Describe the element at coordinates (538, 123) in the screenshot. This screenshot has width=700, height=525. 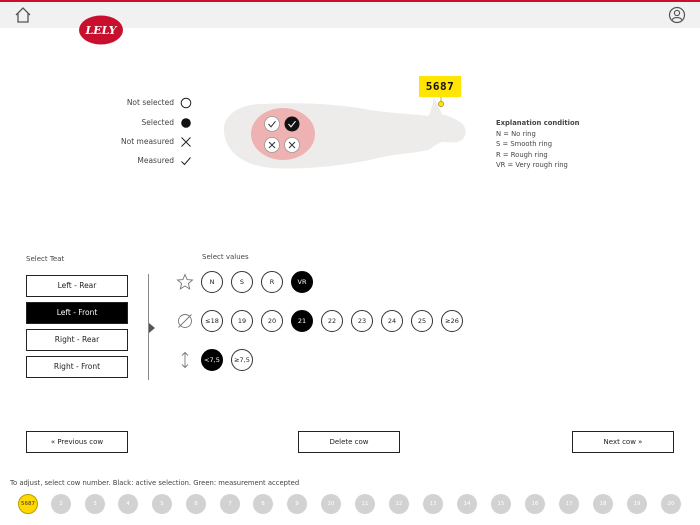
I see `explanation-title: Explanation condition` at that location.